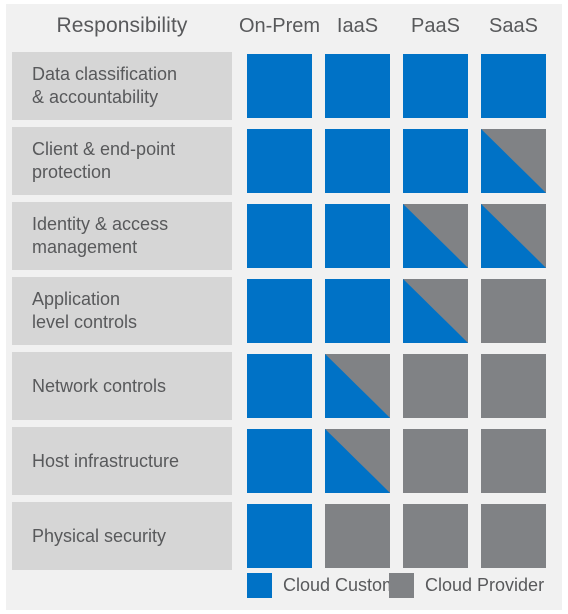  What do you see at coordinates (357, 386) in the screenshot?
I see `cell-r4-iaas` at bounding box center [357, 386].